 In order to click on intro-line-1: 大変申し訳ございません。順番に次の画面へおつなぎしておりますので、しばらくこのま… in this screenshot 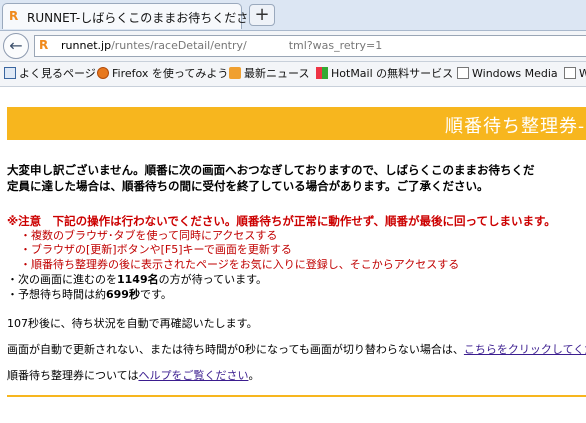, I will do `click(271, 170)`.